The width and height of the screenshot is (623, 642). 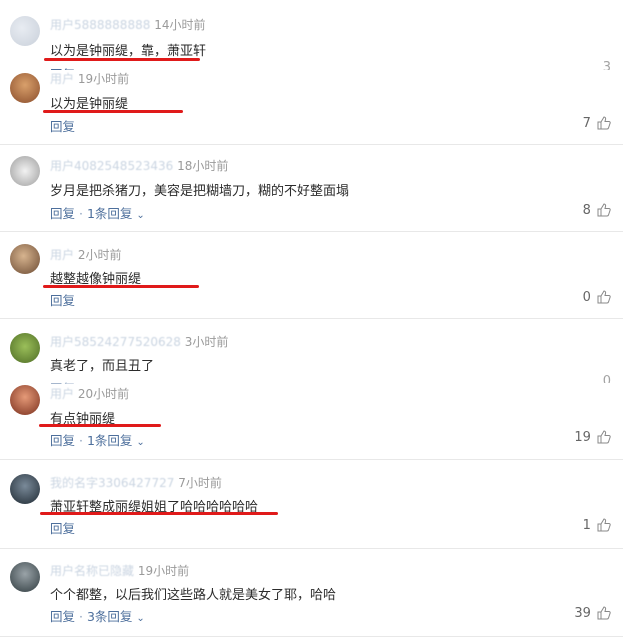 I want to click on comment-text: 真老了，而且丑了, so click(x=102, y=366).